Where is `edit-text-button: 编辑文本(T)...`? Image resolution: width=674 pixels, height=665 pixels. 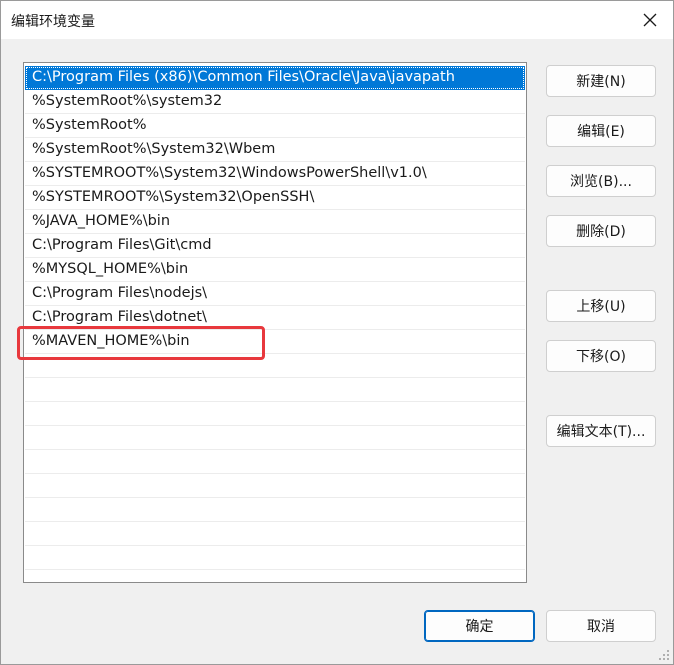
edit-text-button: 编辑文本(T)... is located at coordinates (601, 431).